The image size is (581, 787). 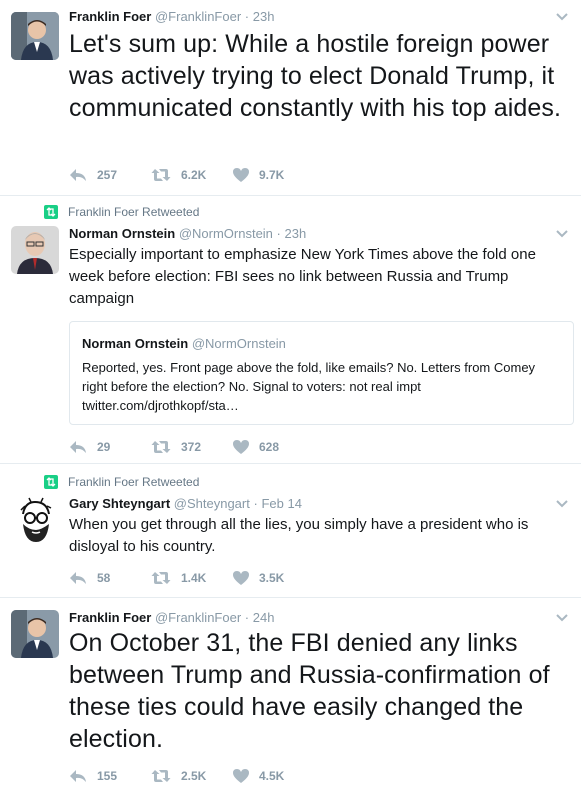 I want to click on tweet-timestamp: Feb 14, so click(x=281, y=503).